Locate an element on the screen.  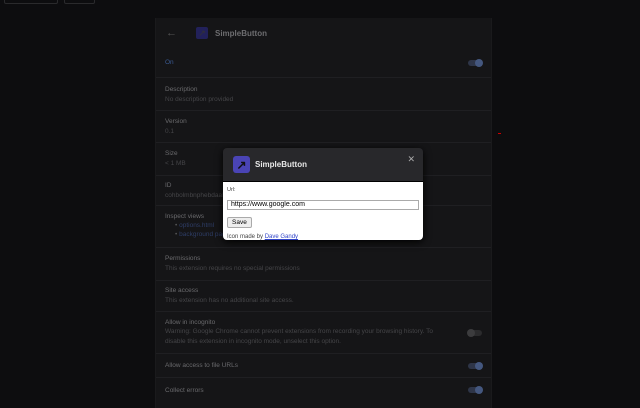
dialog-header: ↗ SimpleButton ✕ is located at coordinates (323, 164).